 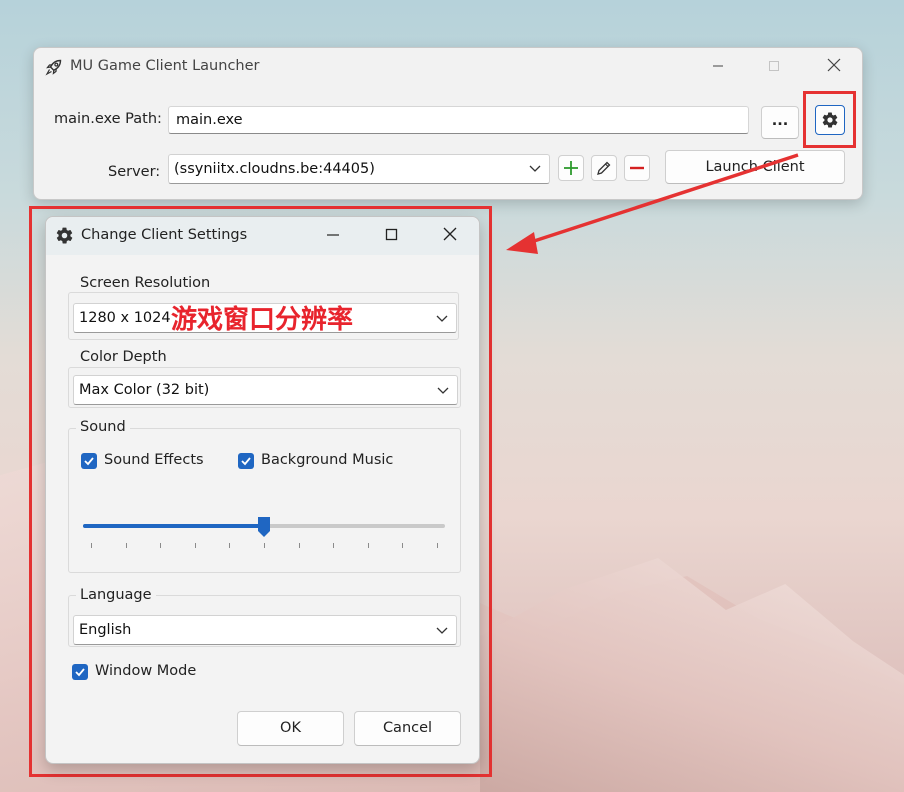 What do you see at coordinates (154, 460) in the screenshot?
I see `sound-effects-label: Sound Effects` at bounding box center [154, 460].